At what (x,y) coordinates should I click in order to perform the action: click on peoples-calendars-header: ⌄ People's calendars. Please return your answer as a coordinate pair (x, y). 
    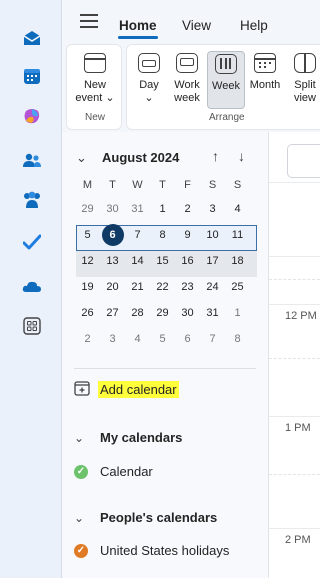
    Looking at the image, I should click on (145, 517).